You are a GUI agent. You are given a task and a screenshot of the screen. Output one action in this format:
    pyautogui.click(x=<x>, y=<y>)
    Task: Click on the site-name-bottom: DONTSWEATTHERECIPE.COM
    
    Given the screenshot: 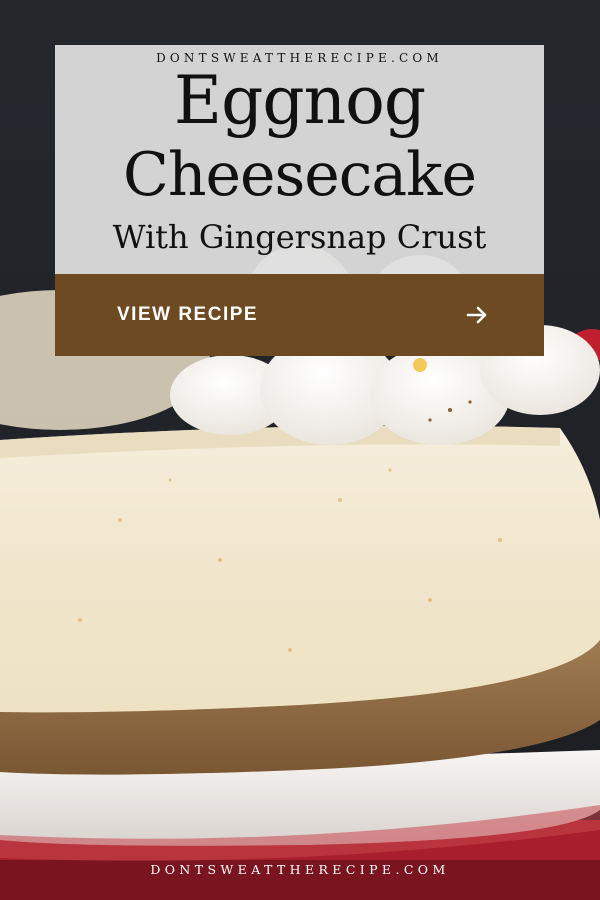 What is the action you would take?
    pyautogui.click(x=300, y=869)
    